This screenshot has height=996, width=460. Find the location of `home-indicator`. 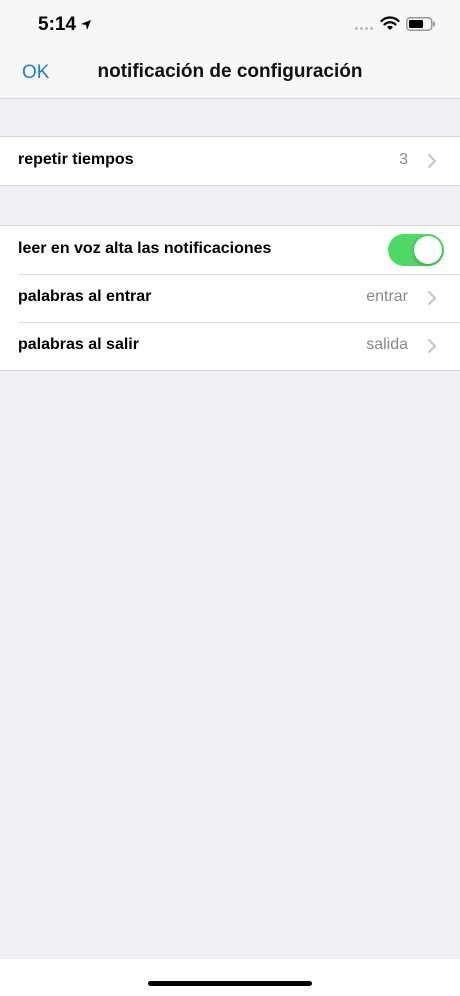

home-indicator is located at coordinates (230, 983).